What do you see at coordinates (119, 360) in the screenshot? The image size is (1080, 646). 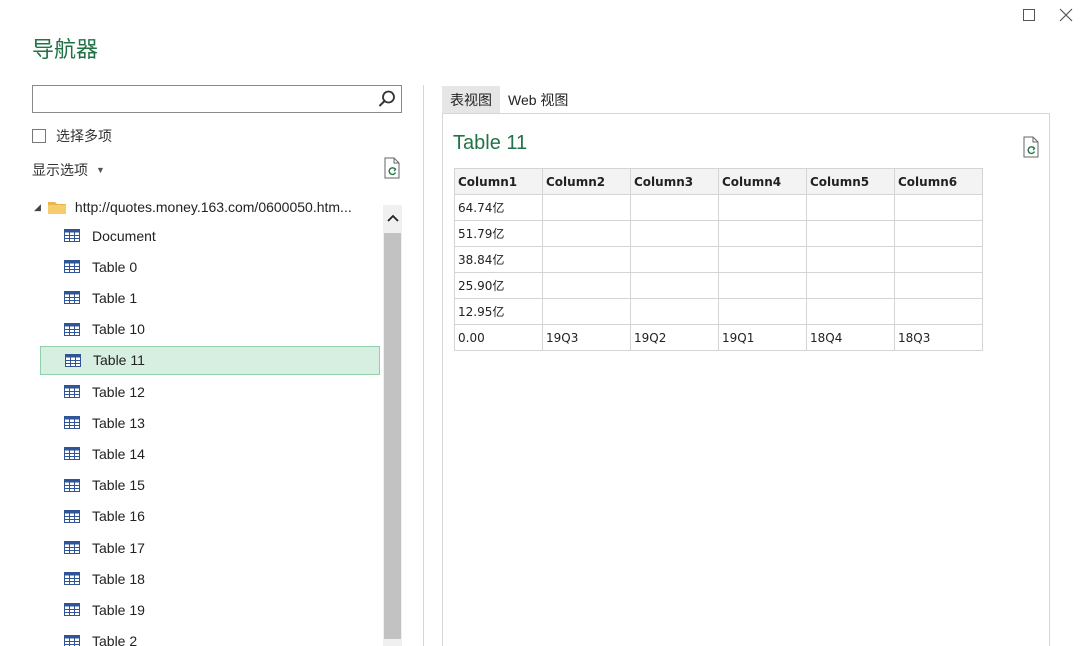 I see `tree-item-label: Table 11` at bounding box center [119, 360].